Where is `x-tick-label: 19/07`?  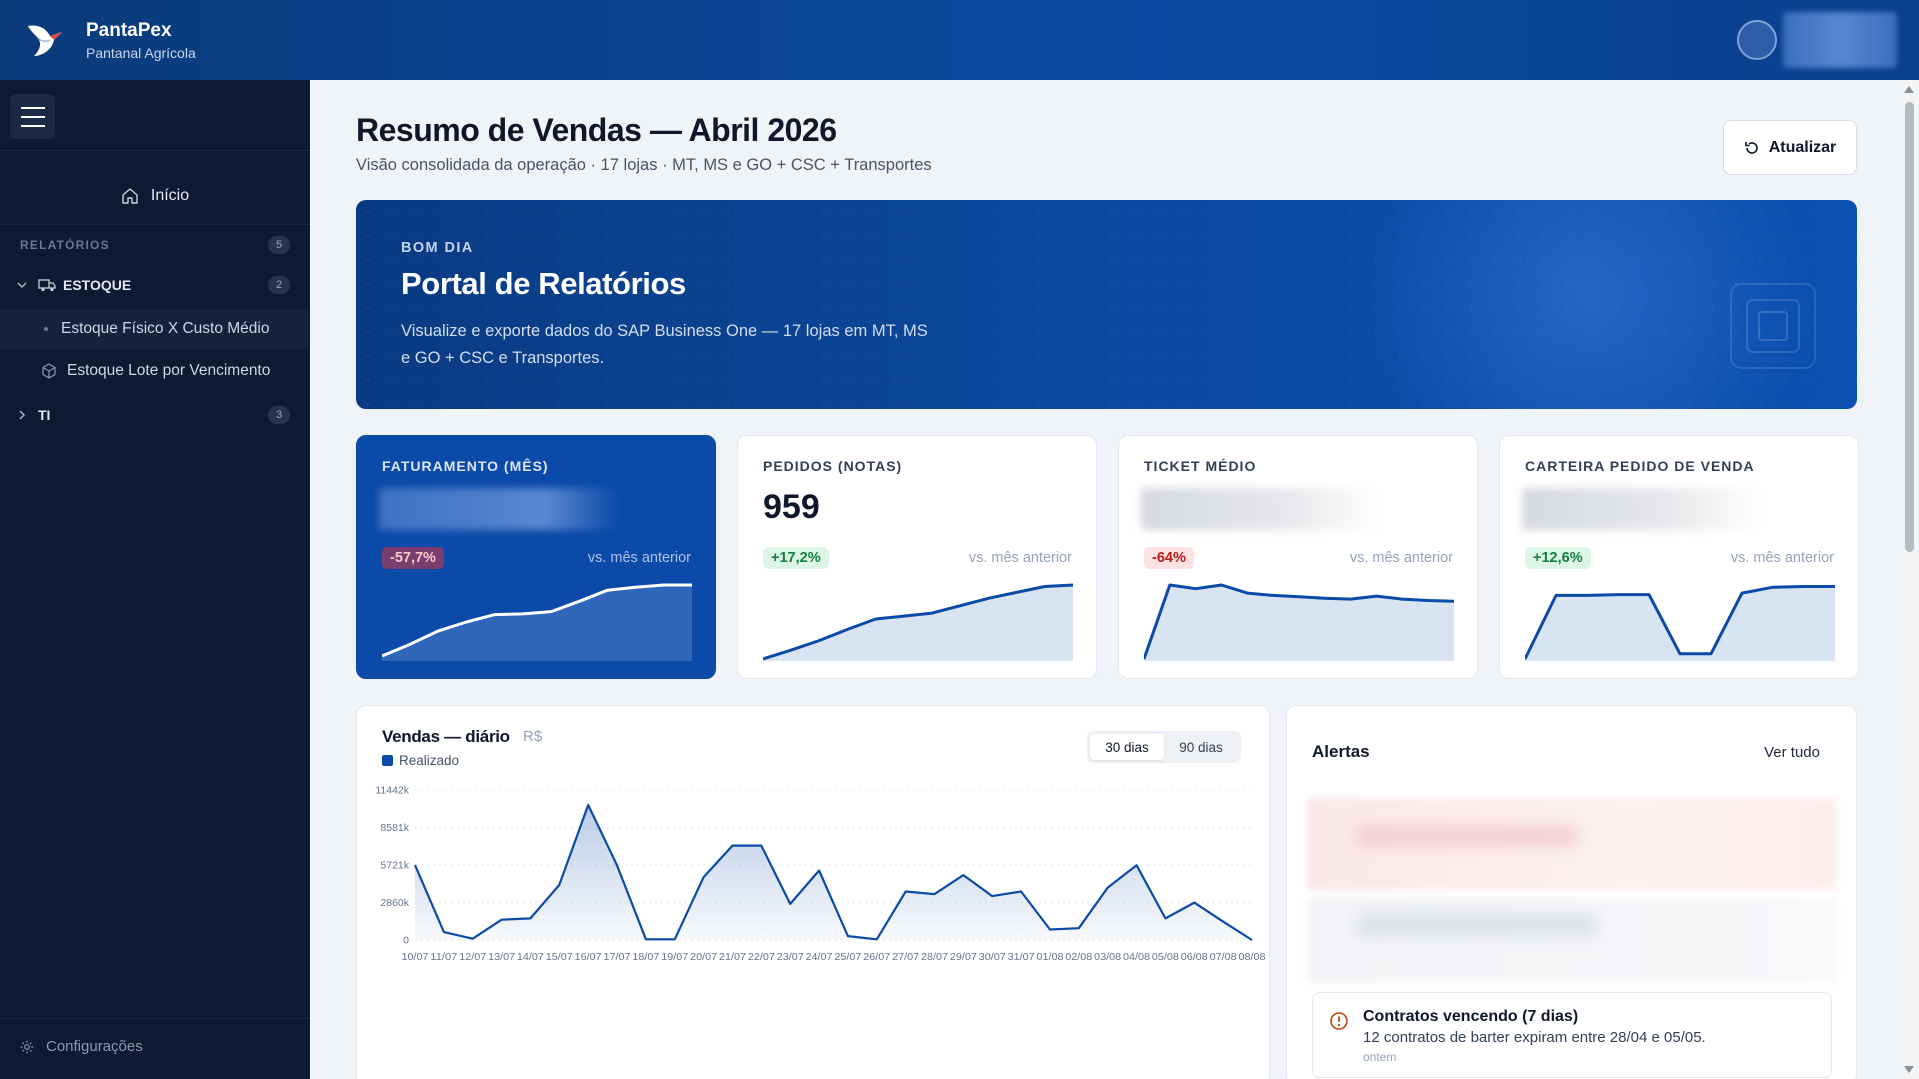
x-tick-label: 19/07 is located at coordinates (674, 957).